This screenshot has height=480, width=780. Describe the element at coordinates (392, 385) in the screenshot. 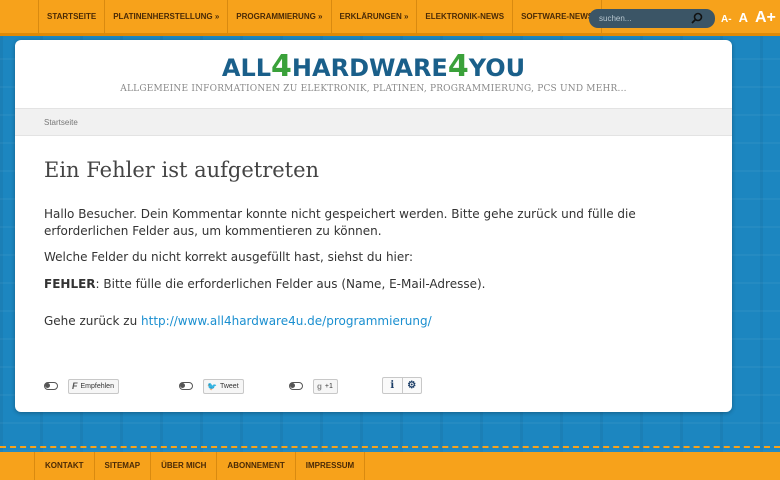

I see `info-button: i` at that location.